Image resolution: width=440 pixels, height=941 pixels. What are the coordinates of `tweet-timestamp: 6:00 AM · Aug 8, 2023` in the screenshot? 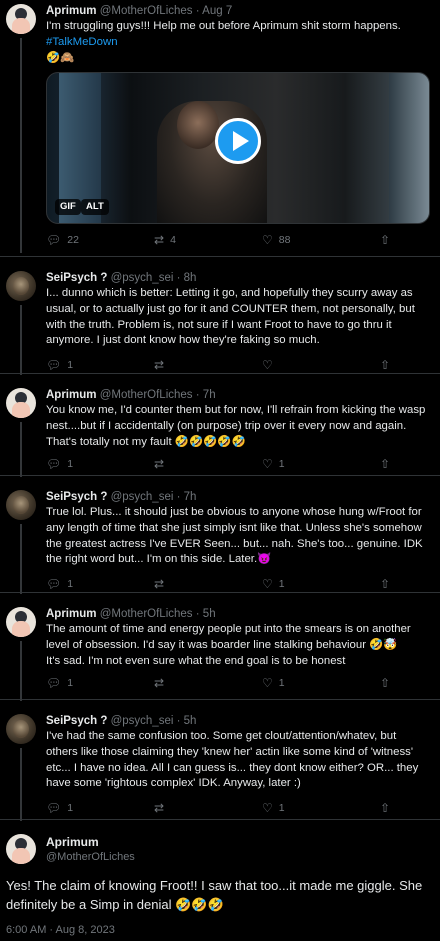 It's located at (218, 930).